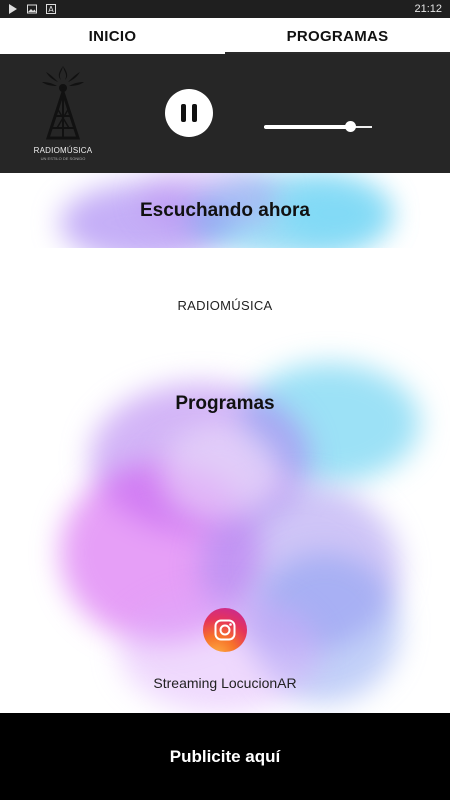 This screenshot has height=800, width=450. Describe the element at coordinates (337, 36) in the screenshot. I see `tab-programas: PROGRAMAS` at that location.